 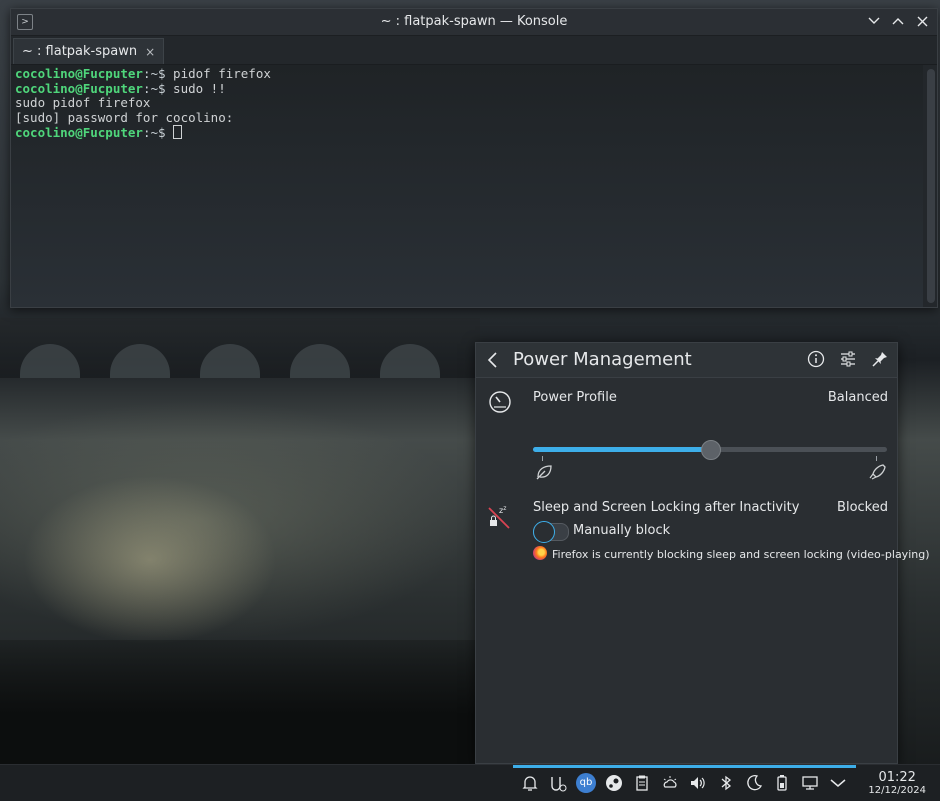 I want to click on power-saver-leaf-icon, so click(x=544, y=474).